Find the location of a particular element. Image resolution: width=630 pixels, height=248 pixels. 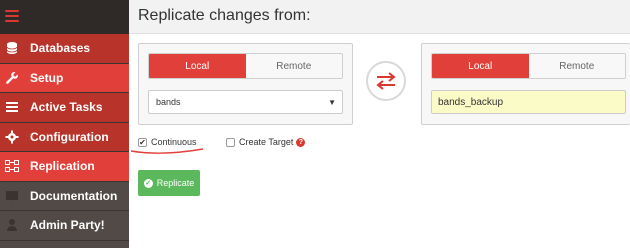

replicate-button-label: Replicate is located at coordinates (175, 183).